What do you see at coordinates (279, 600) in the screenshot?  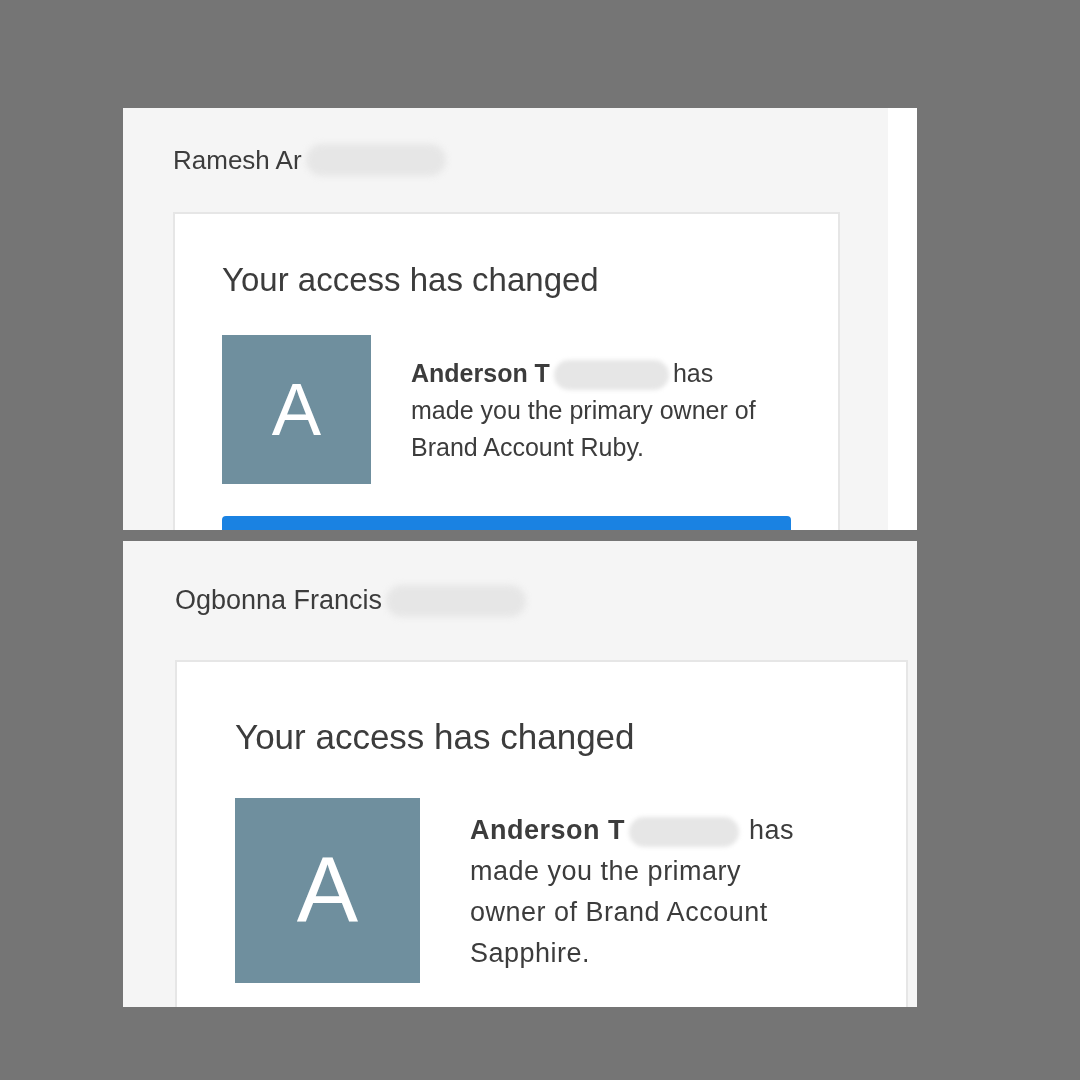 I see `recipient-name: Ogbonna Francis` at bounding box center [279, 600].